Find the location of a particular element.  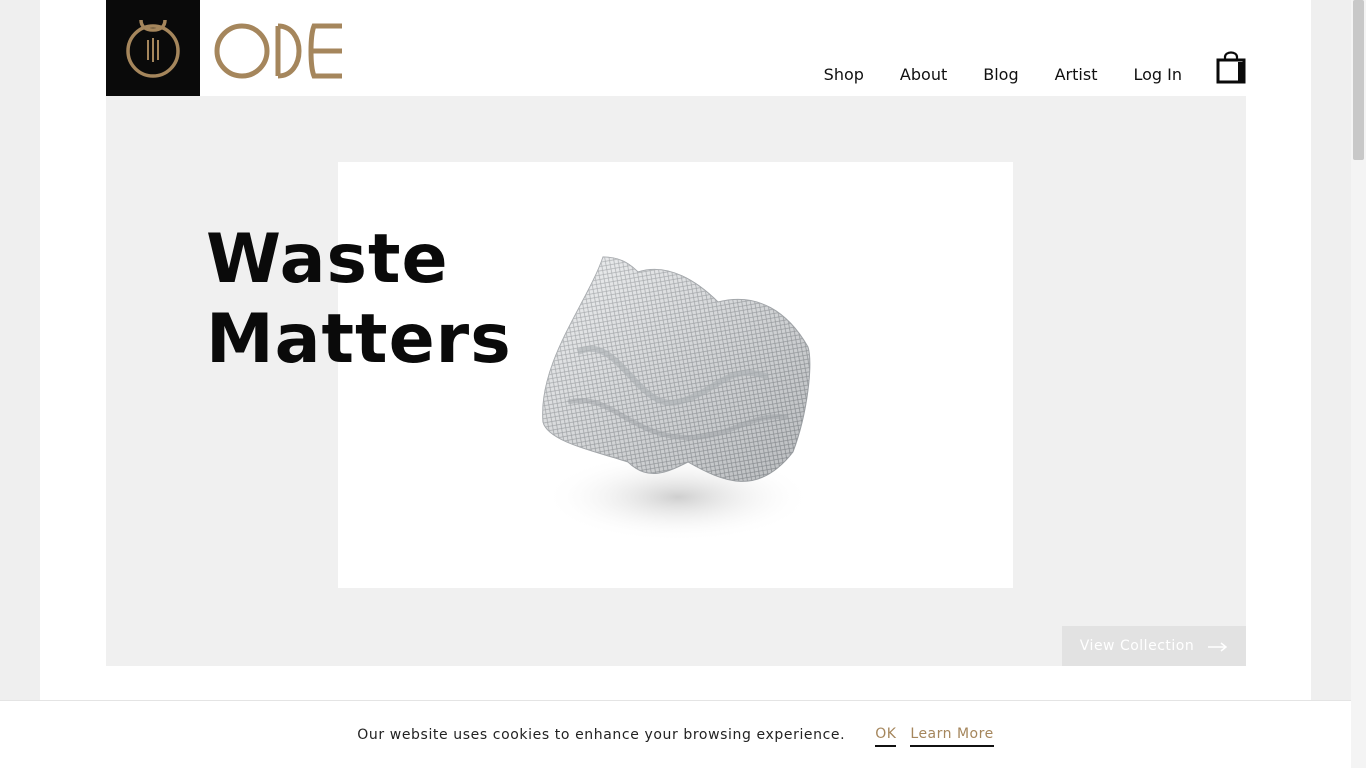

scrollbar-thumb is located at coordinates (1358, 80).